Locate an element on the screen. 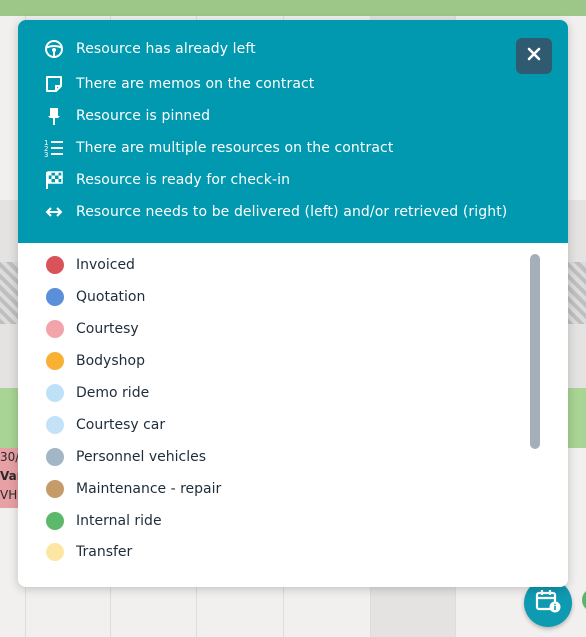  legend-color-row: Maintenance - repair is located at coordinates (133, 489).